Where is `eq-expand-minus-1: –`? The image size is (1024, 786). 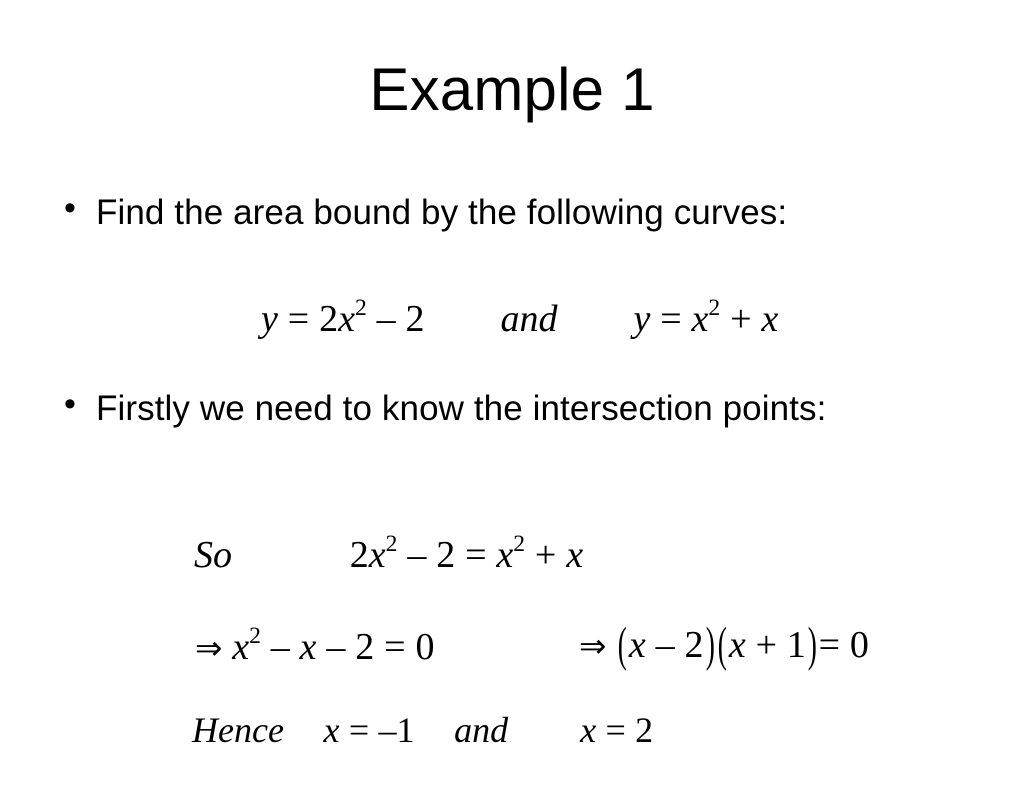
eq-expand-minus-1: – is located at coordinates (280, 647).